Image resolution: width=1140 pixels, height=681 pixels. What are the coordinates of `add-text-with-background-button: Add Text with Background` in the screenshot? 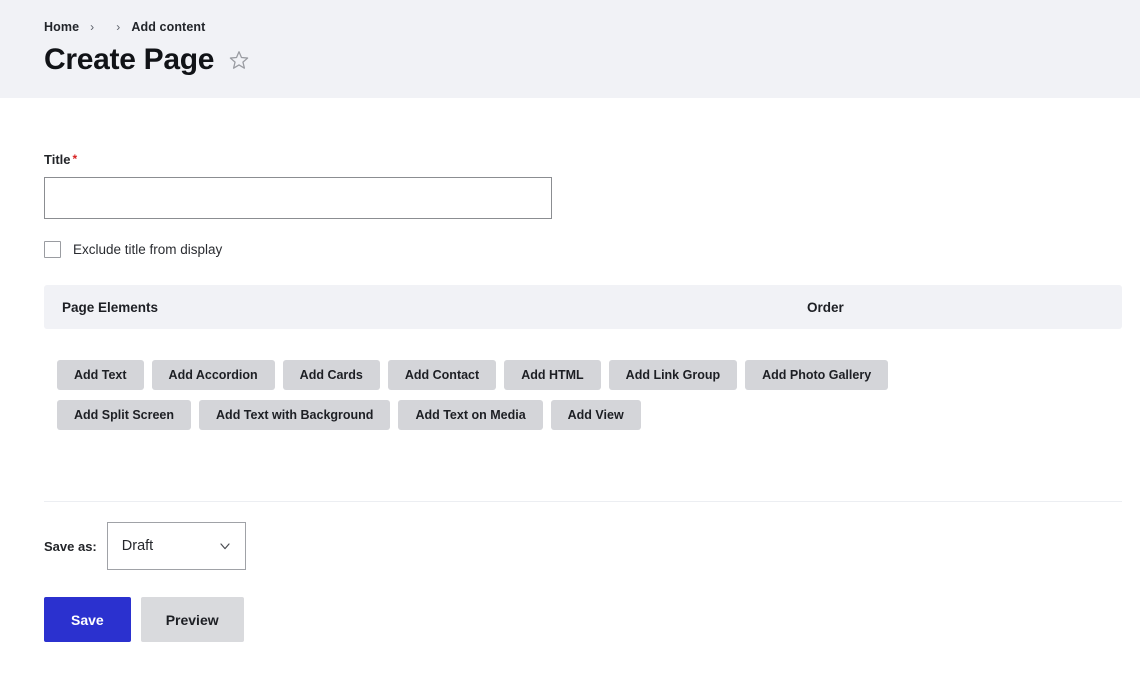 It's located at (295, 415).